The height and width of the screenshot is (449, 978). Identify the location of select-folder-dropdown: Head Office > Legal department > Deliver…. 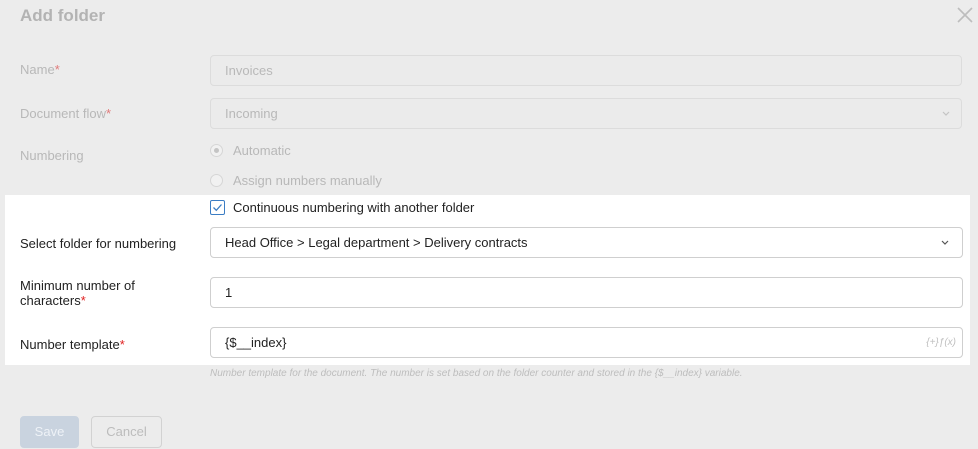
(586, 242).